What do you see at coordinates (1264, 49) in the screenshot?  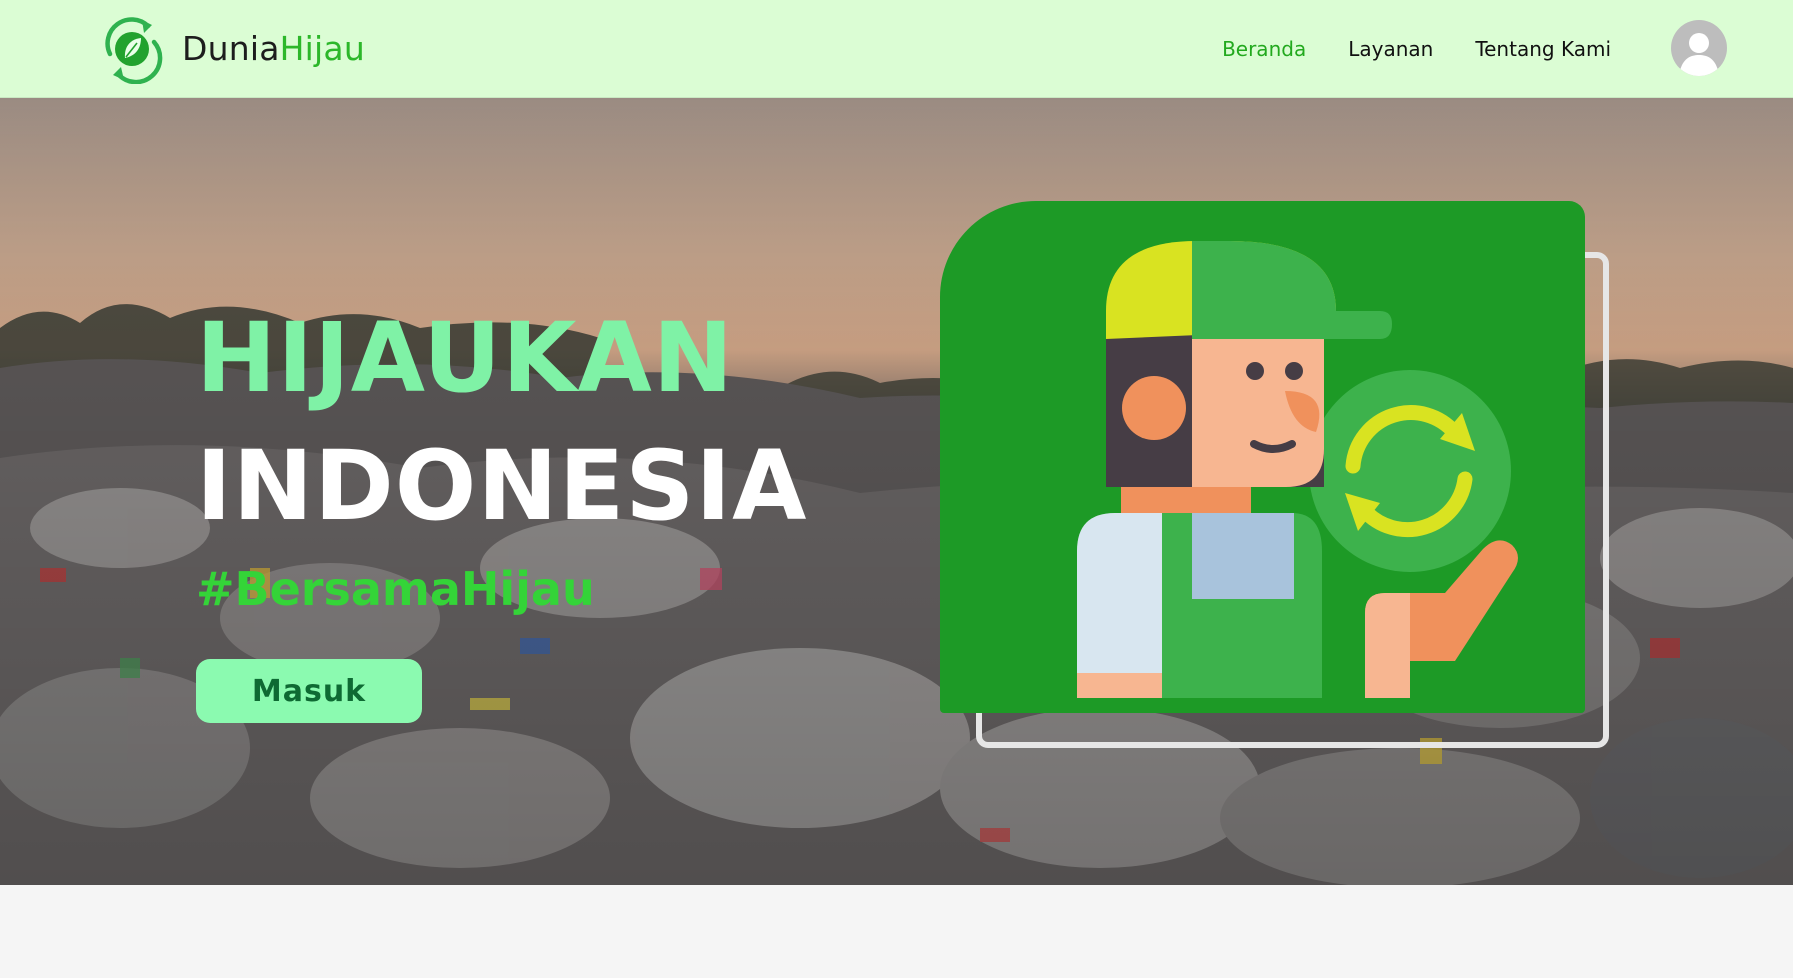 I see `nav-link-beranda: Beranda` at bounding box center [1264, 49].